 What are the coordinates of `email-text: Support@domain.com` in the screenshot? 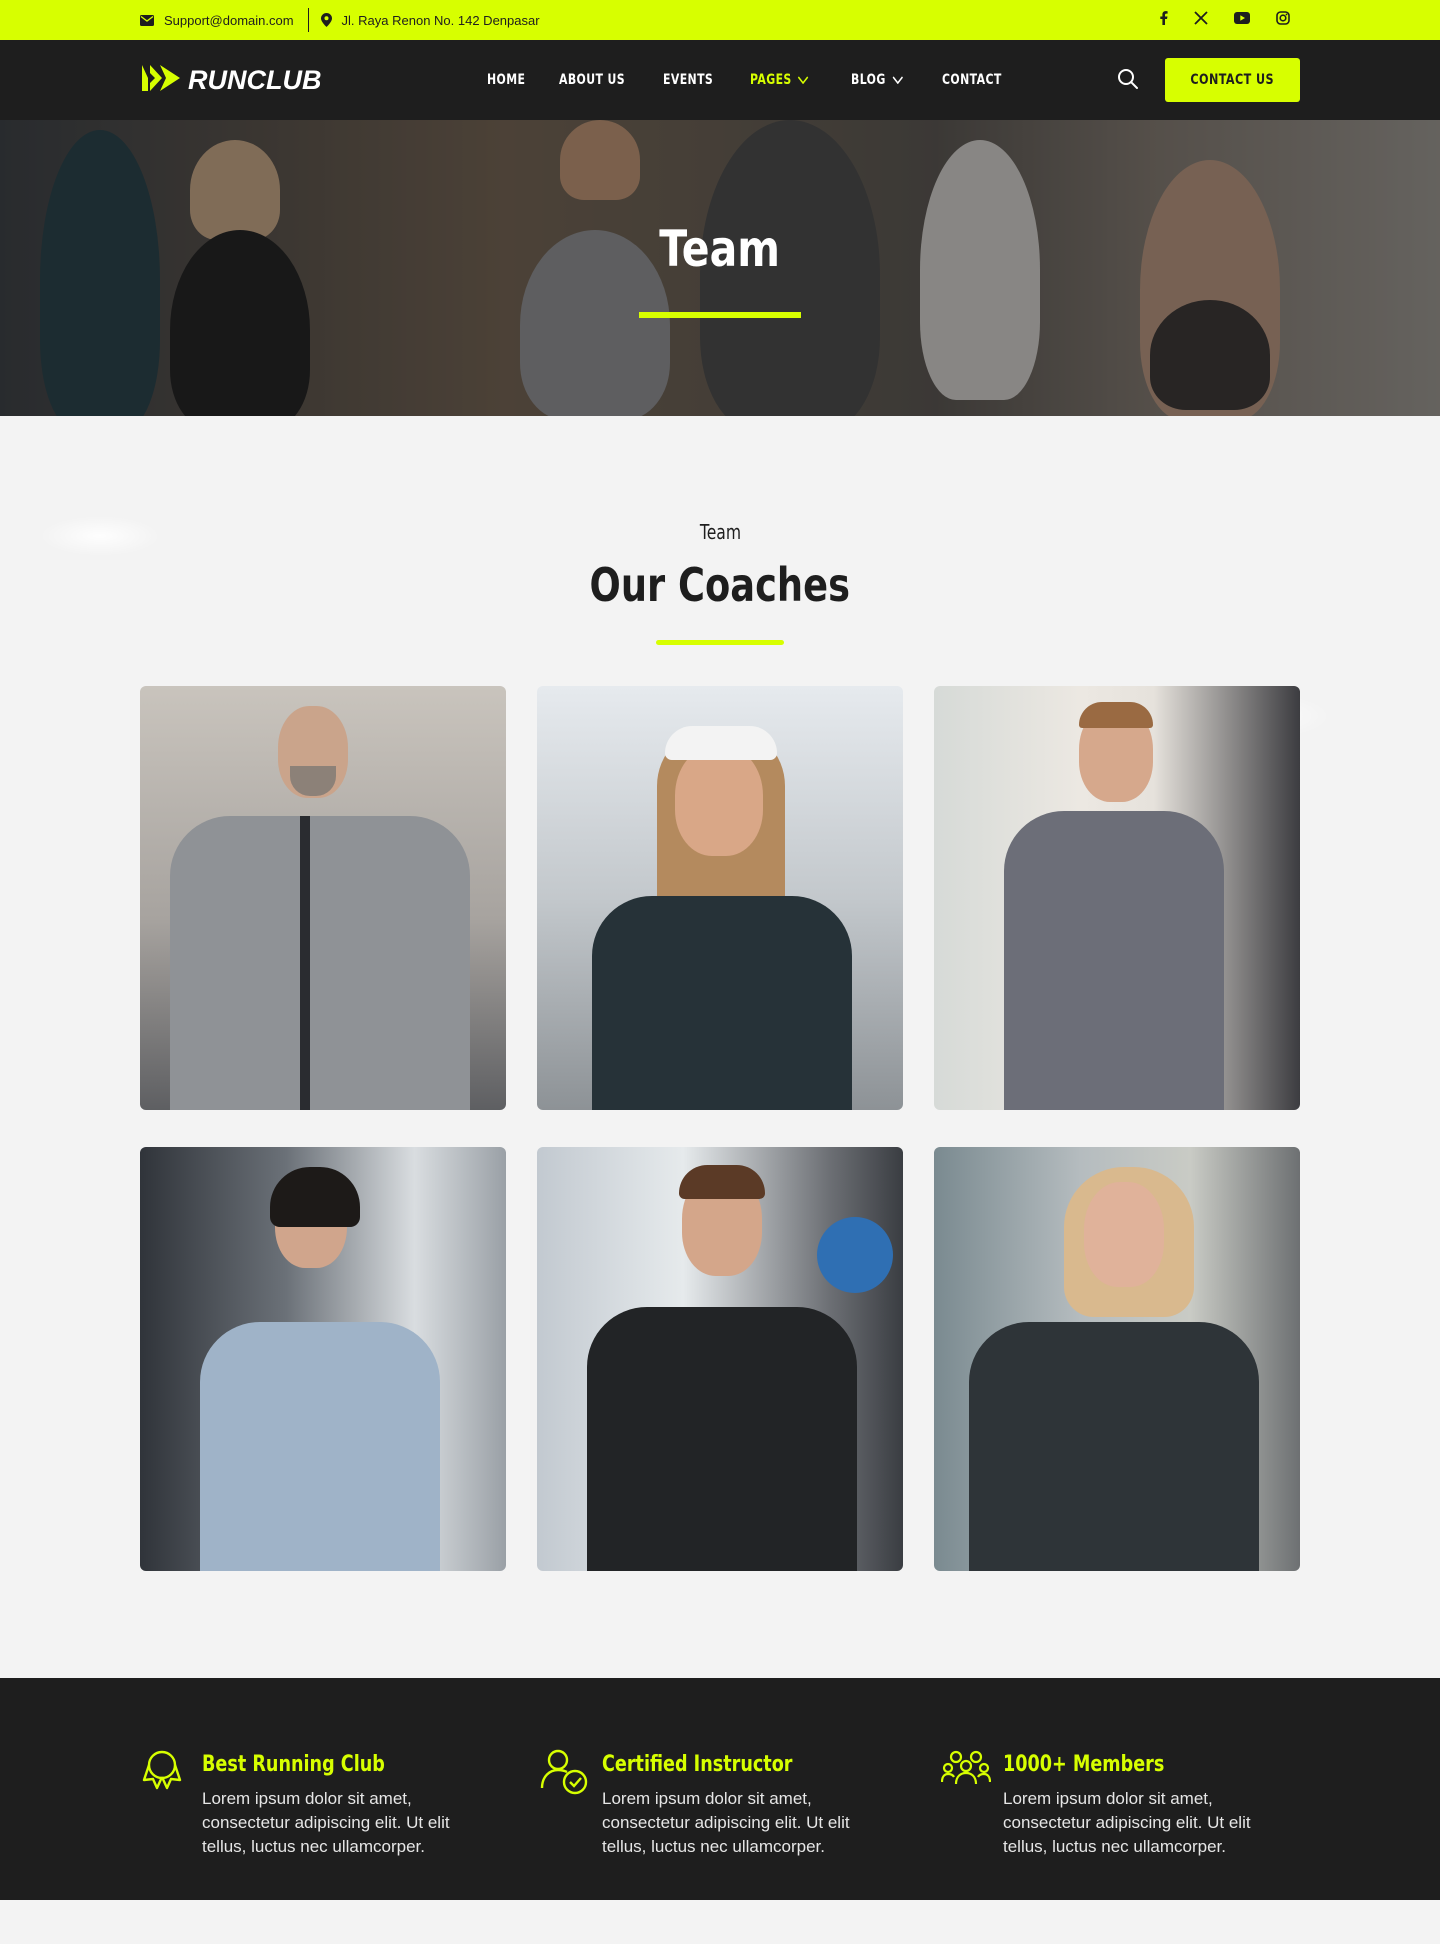 It's located at (229, 20).